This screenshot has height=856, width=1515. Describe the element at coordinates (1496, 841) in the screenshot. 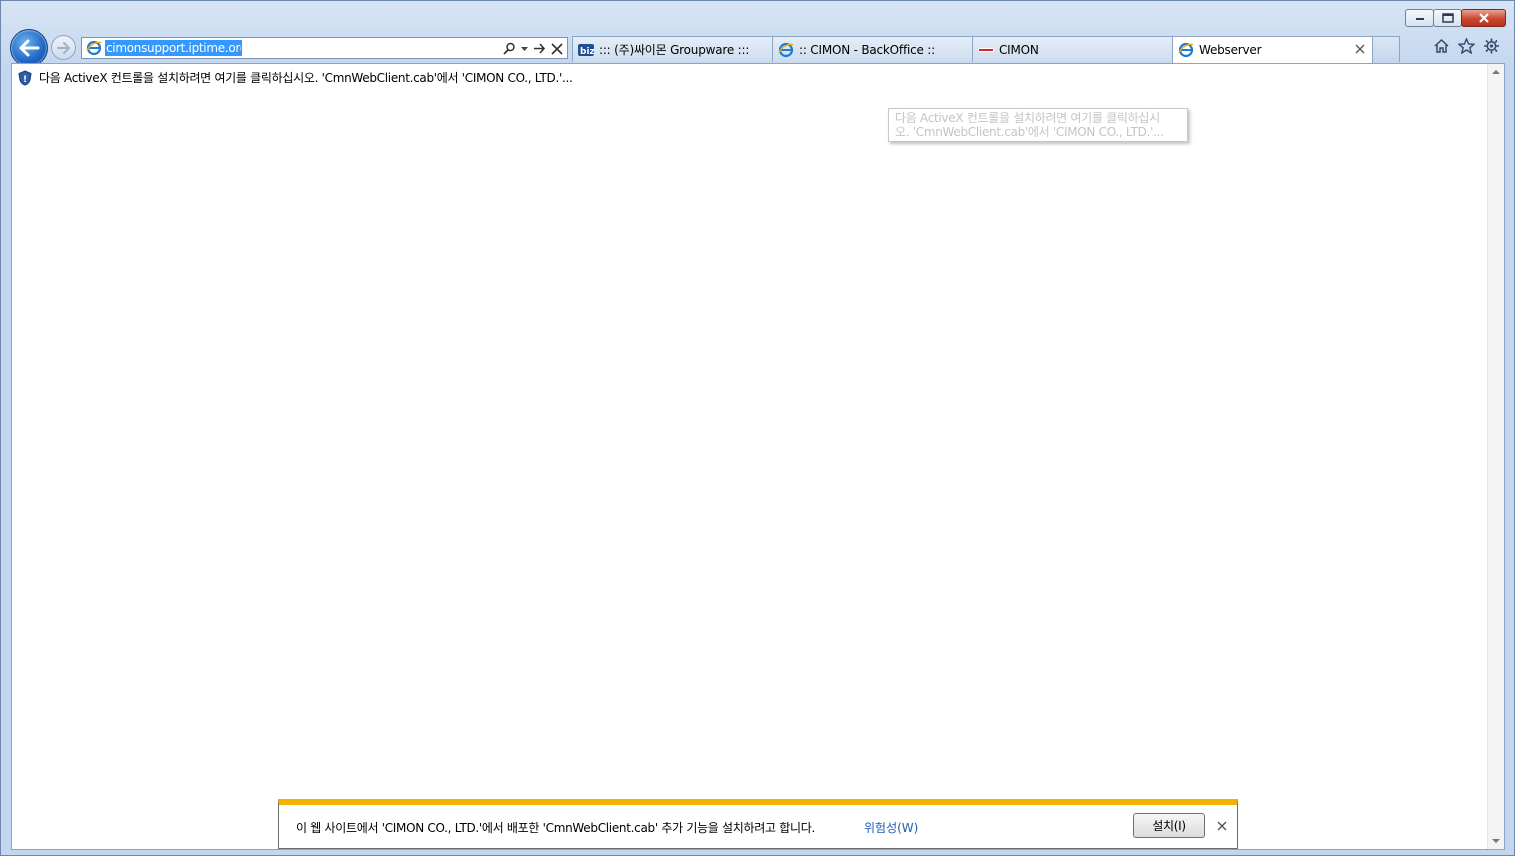

I see `scroll-down-icon` at that location.